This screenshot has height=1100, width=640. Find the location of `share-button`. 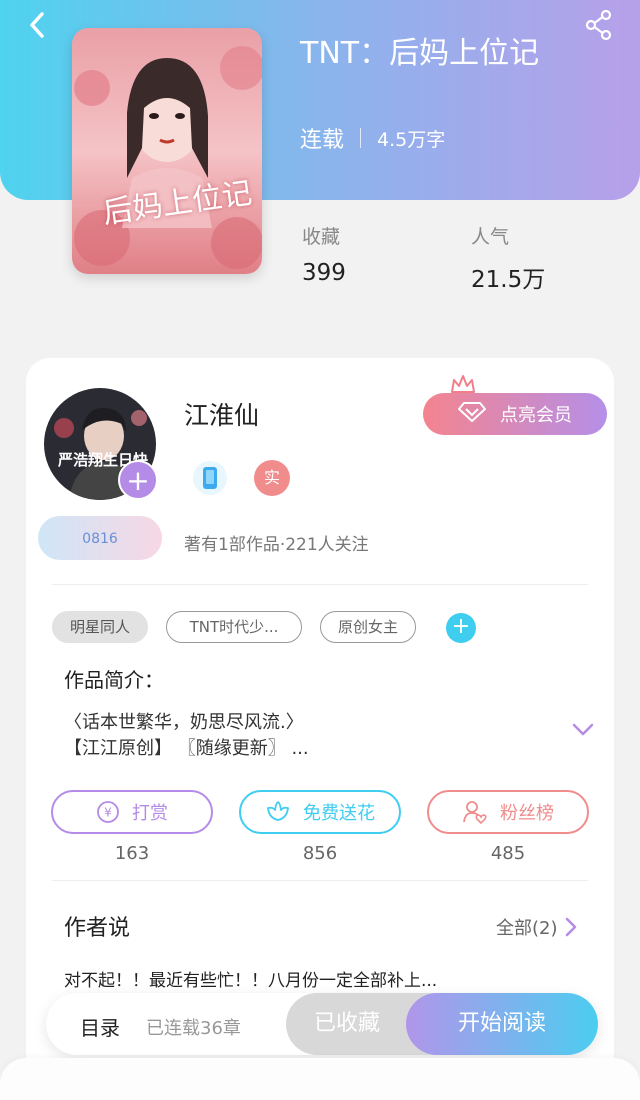

share-button is located at coordinates (599, 25).